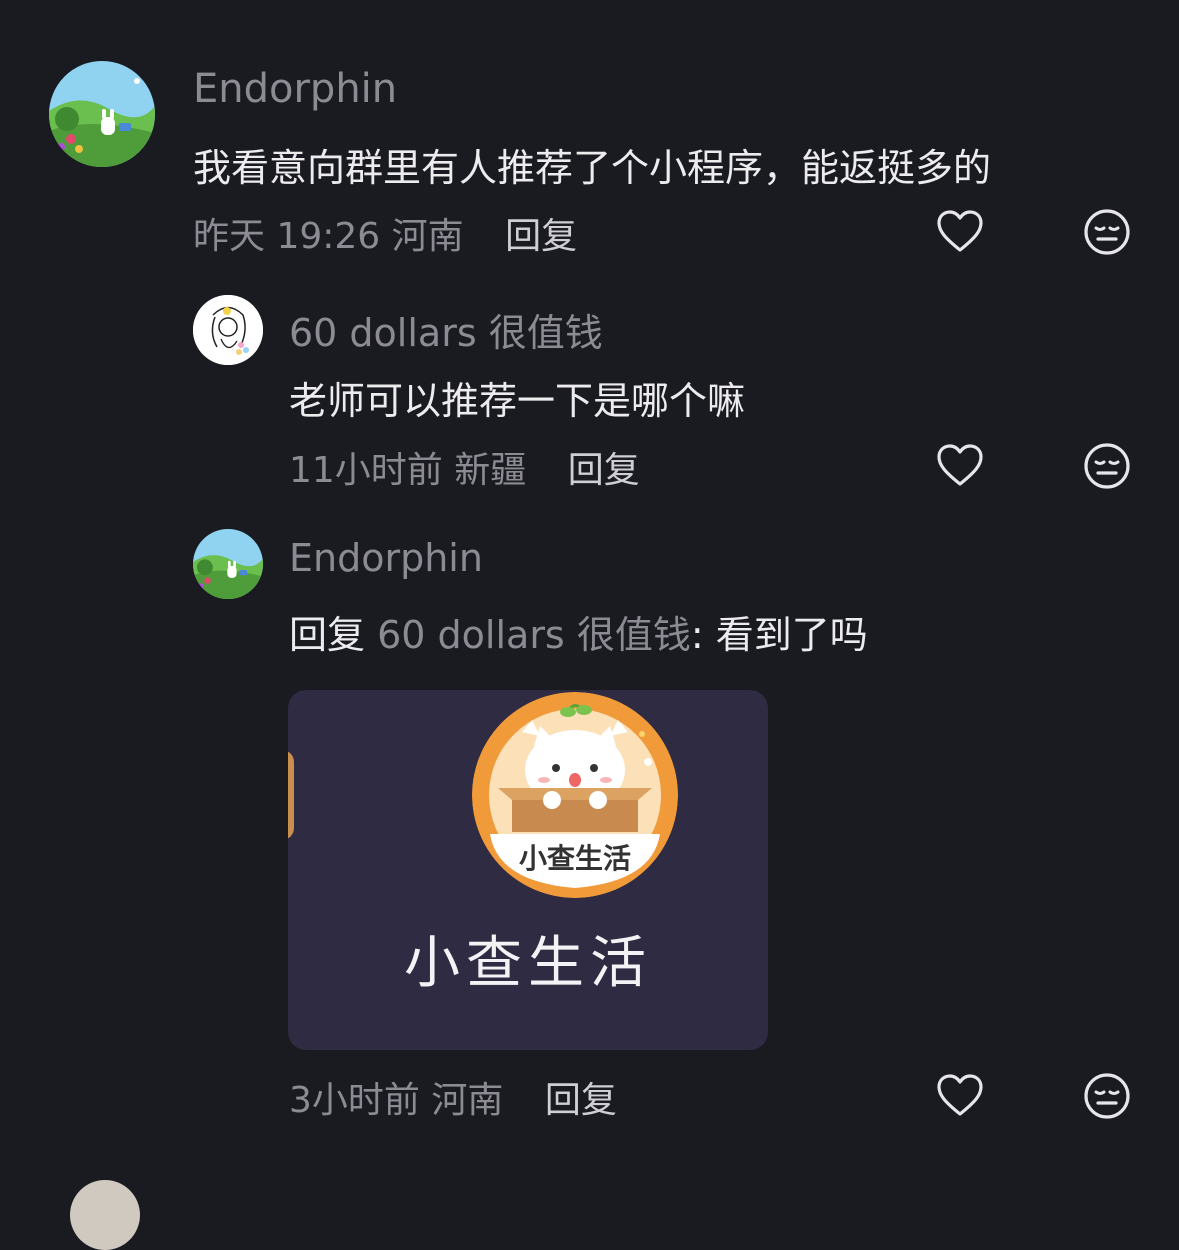 The image size is (1179, 1250). I want to click on reply-target-user: 60 dollars 很值钱, so click(534, 635).